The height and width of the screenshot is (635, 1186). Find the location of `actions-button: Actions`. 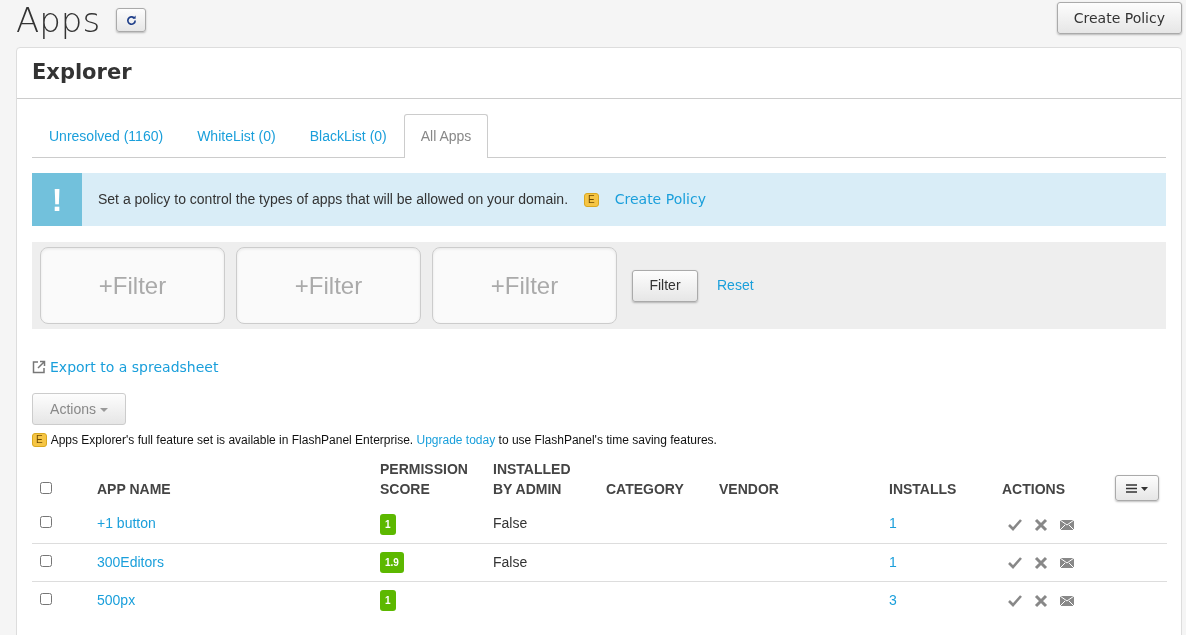

actions-button: Actions is located at coordinates (79, 409).